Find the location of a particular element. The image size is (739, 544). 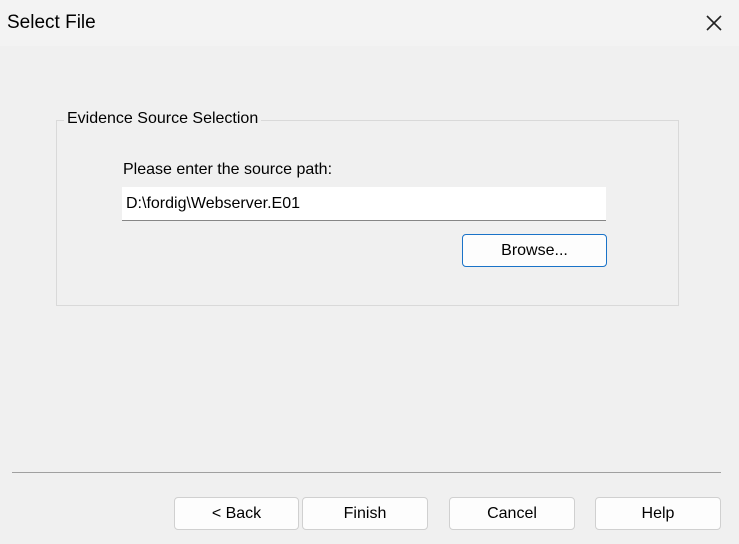

finish-button: Finish is located at coordinates (365, 513).